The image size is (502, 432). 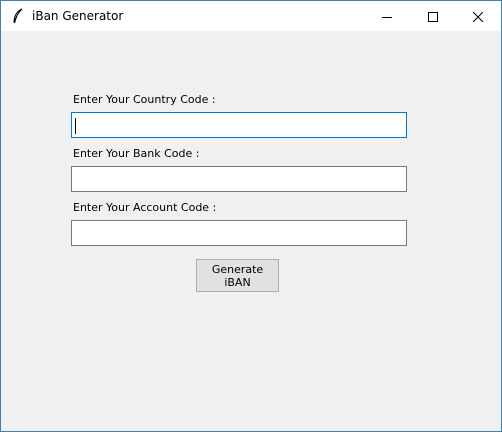 I want to click on bank-code-label: Enter Your Bank Code :, so click(x=136, y=153).